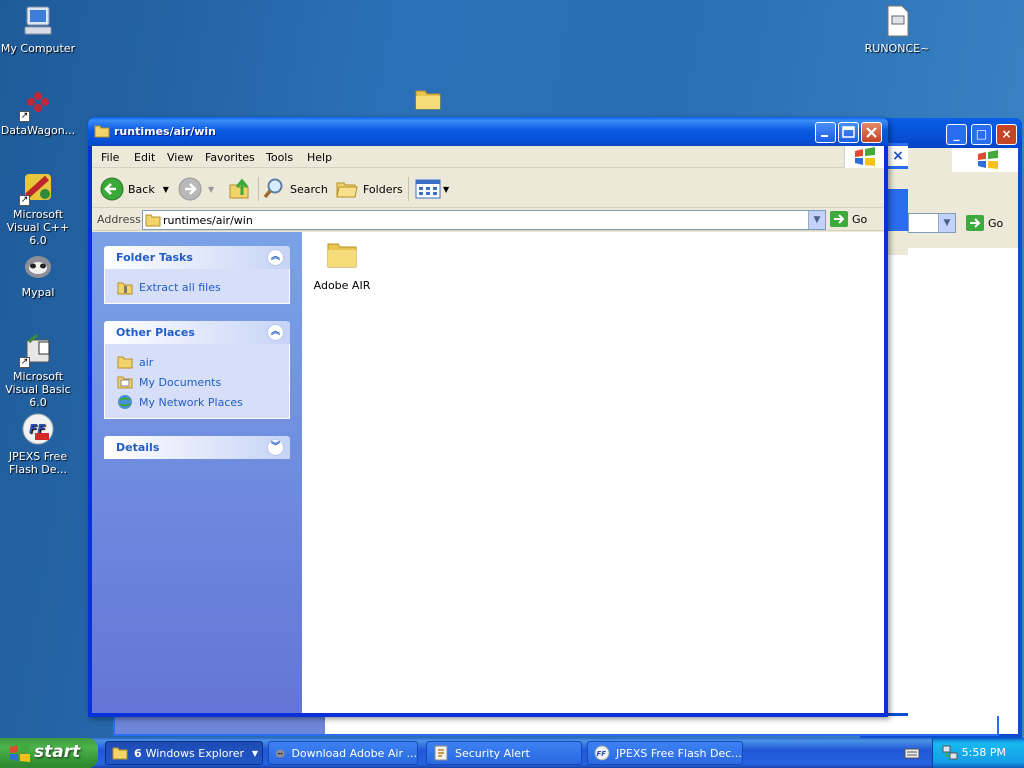  Describe the element at coordinates (897, 48) in the screenshot. I see `desktop-icon-label: RUNONCE~` at that location.